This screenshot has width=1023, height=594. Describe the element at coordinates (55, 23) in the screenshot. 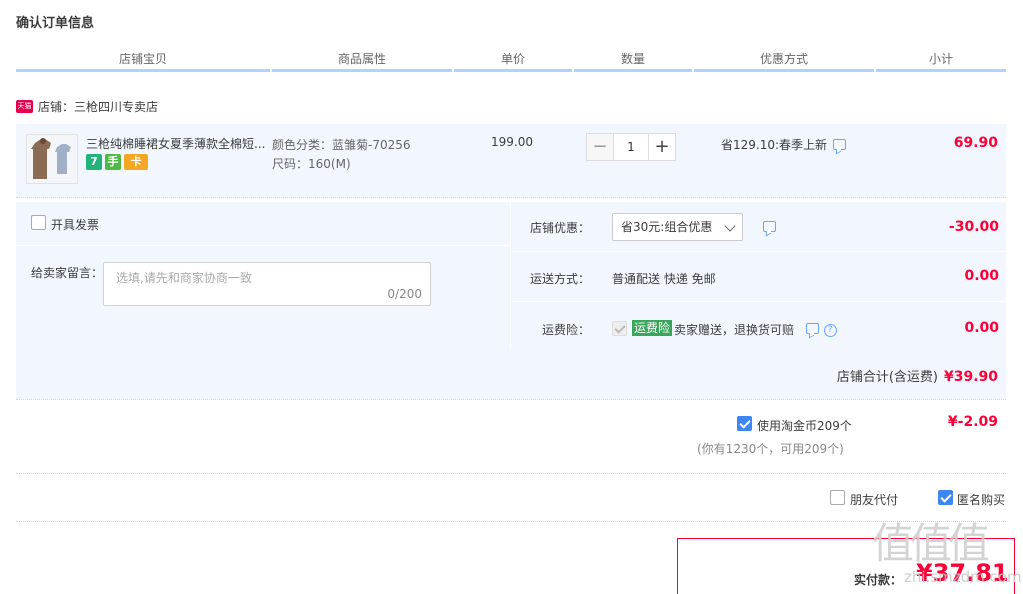

I see `page-title: 确认订单信息` at that location.